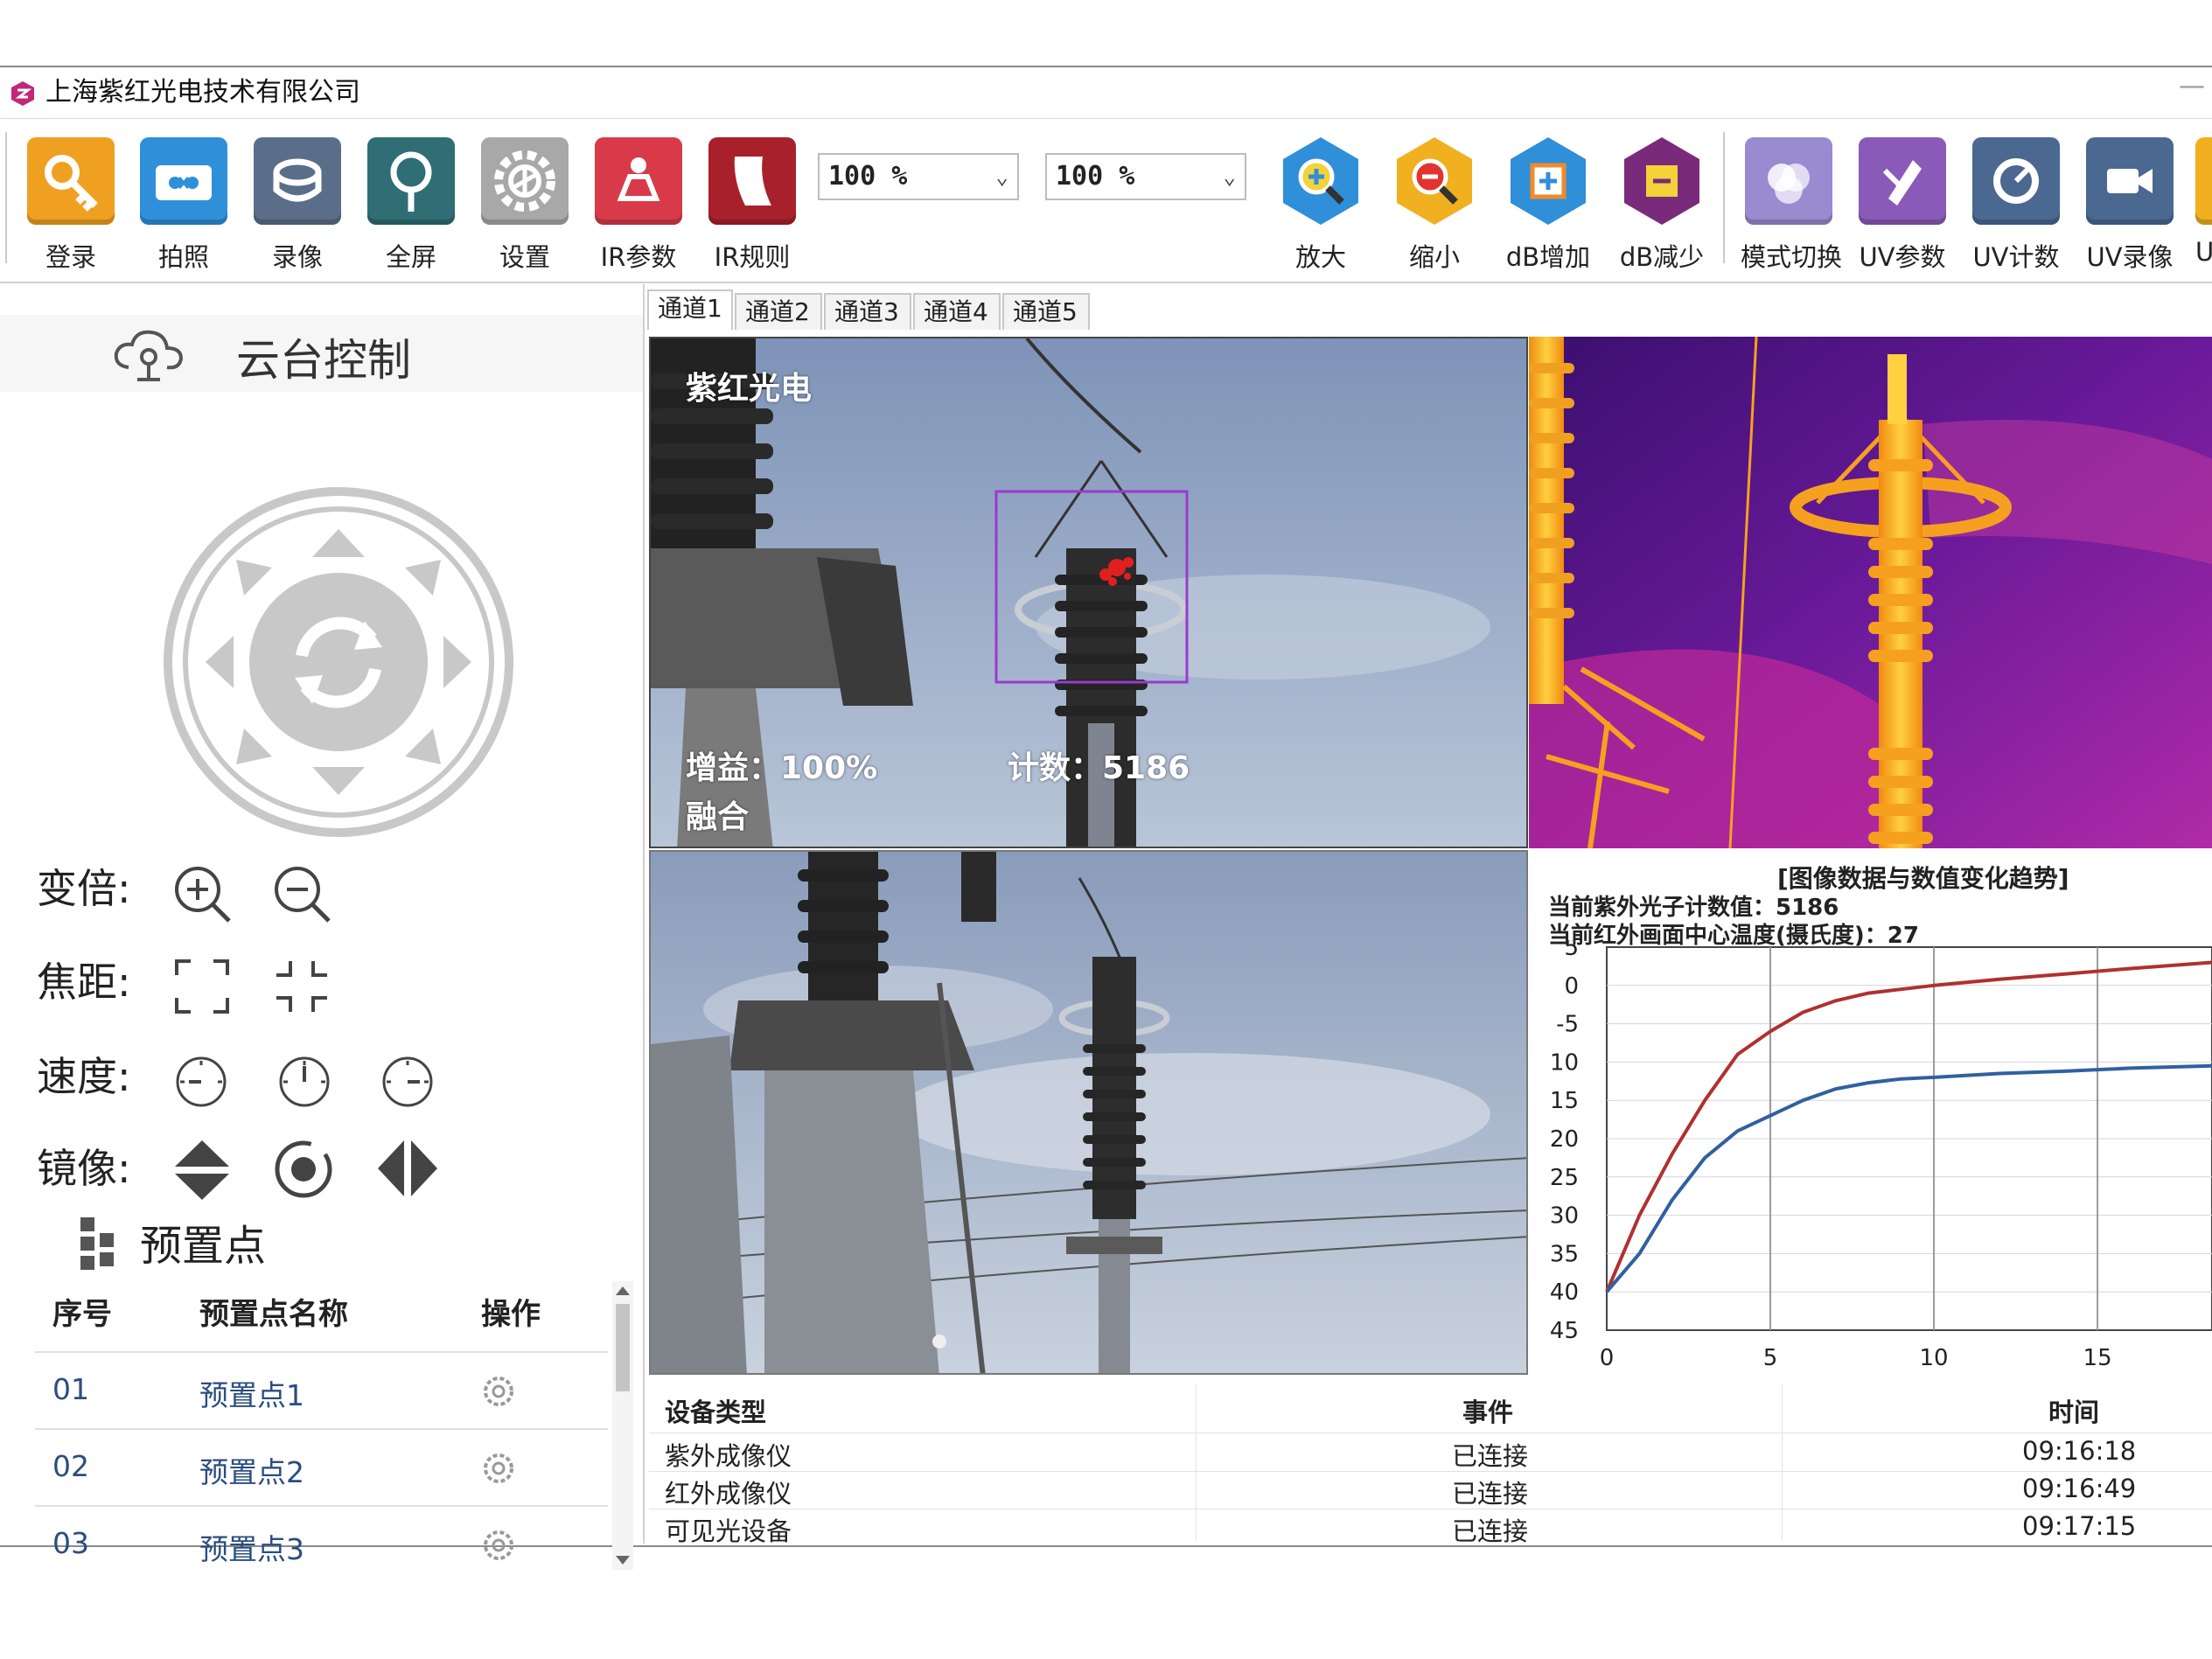 This screenshot has height=1659, width=2212. I want to click on preset-row: 02 预置点2, so click(321, 1469).